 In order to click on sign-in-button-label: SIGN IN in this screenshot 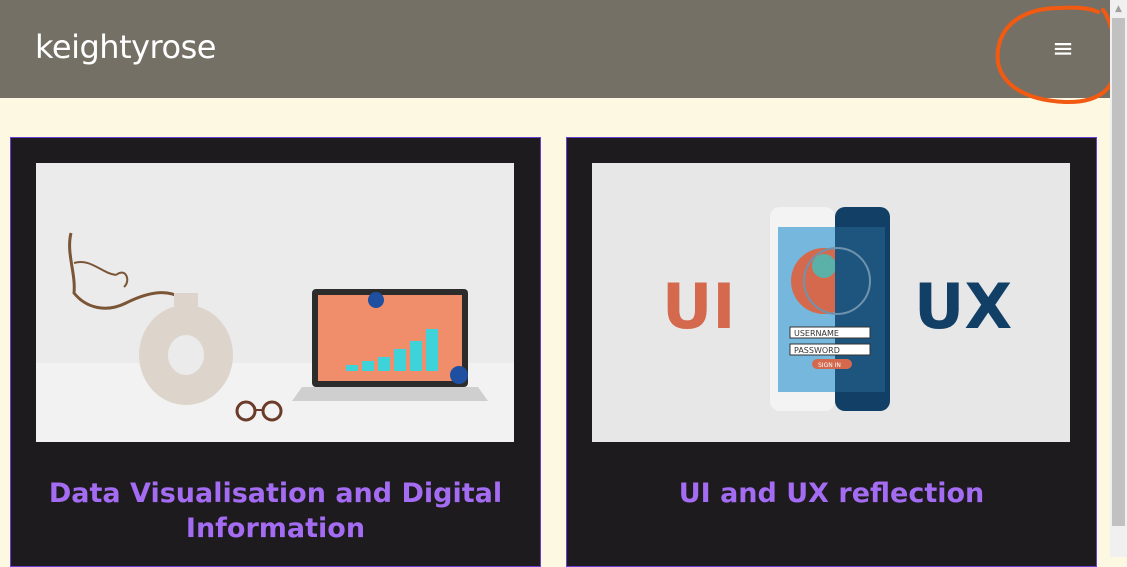, I will do `click(829, 365)`.